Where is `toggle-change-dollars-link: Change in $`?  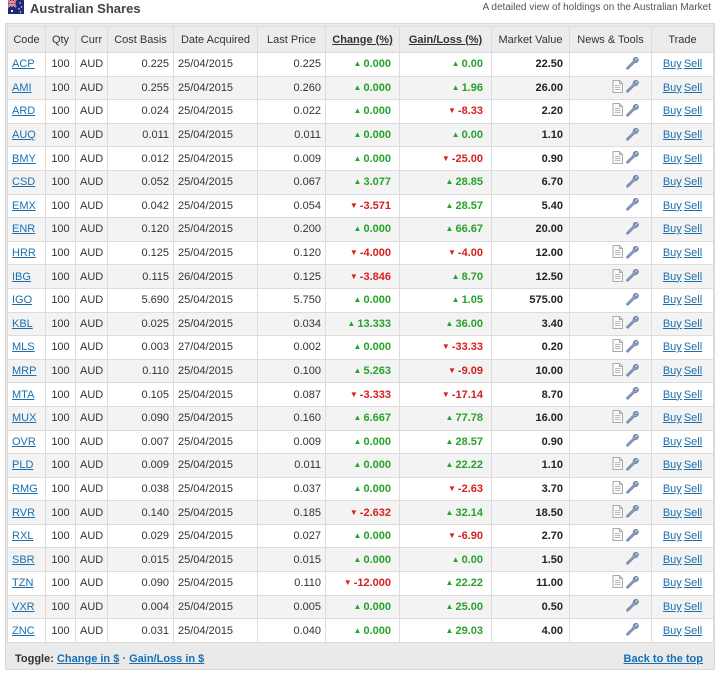
toggle-change-dollars-link: Change in $ is located at coordinates (88, 659).